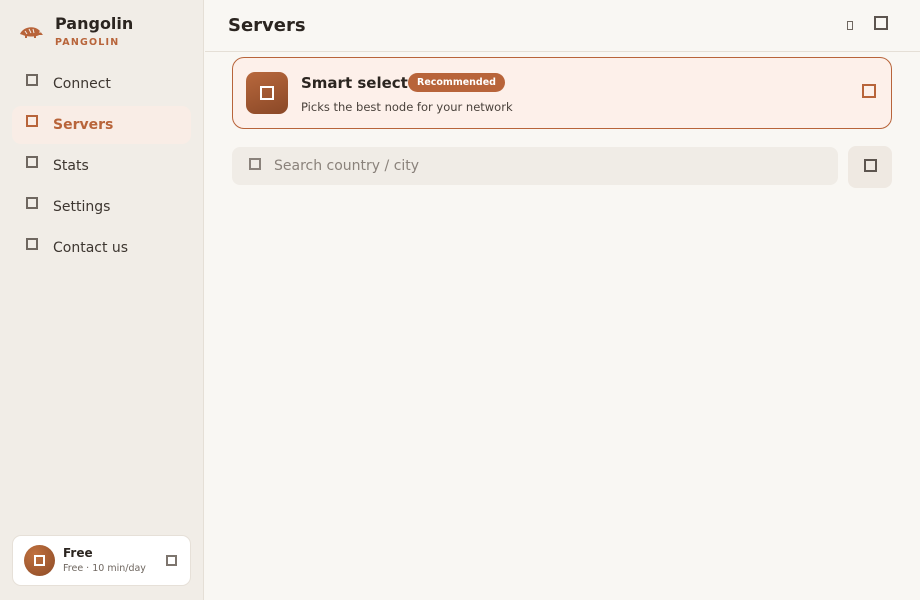 This screenshot has height=600, width=920. I want to click on sidebar-item-contact-us: Contact us, so click(101, 248).